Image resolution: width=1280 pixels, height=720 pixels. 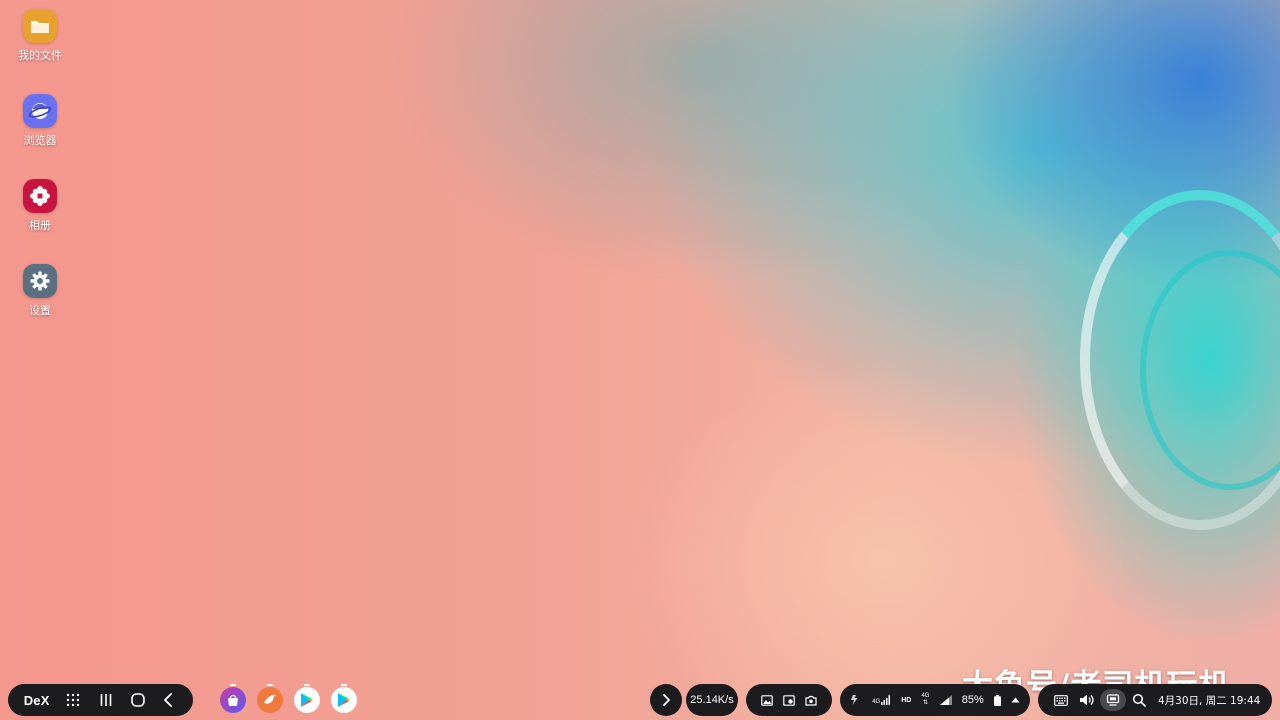 I want to click on chevron-right-icon, so click(x=666, y=700).